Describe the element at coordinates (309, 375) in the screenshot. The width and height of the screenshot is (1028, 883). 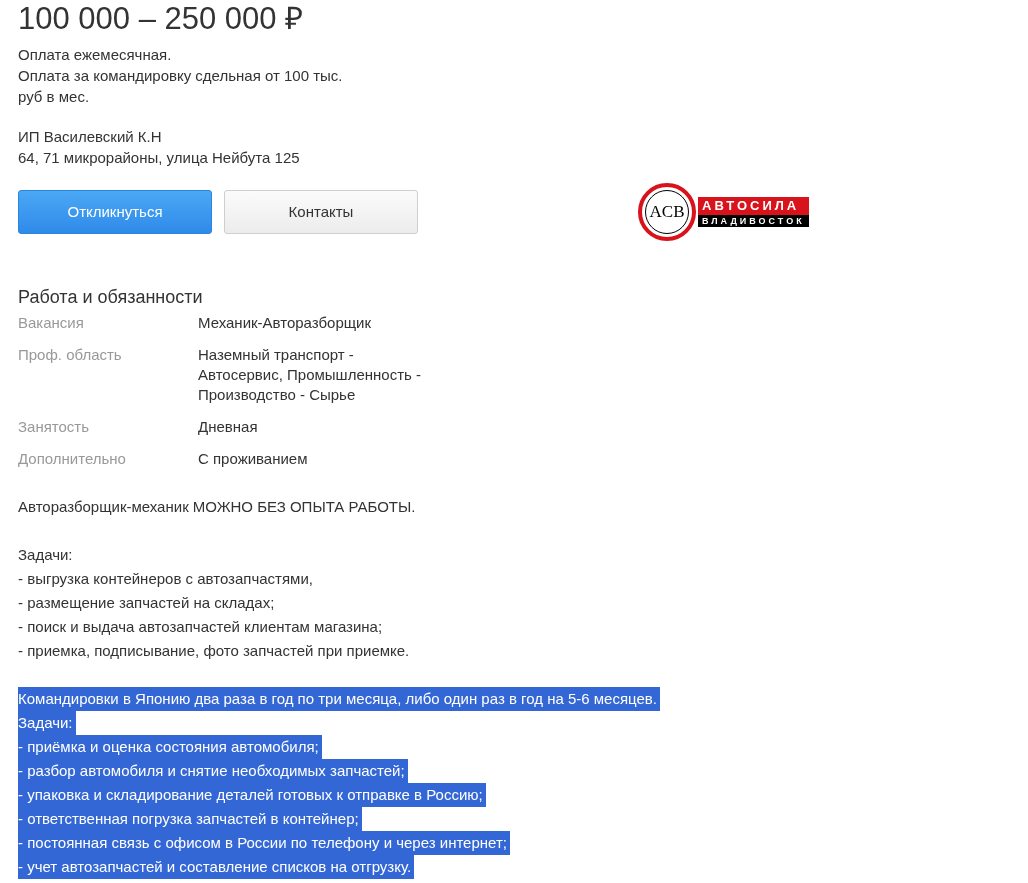
I see `field-value: Автосервис, Промышленность -` at that location.